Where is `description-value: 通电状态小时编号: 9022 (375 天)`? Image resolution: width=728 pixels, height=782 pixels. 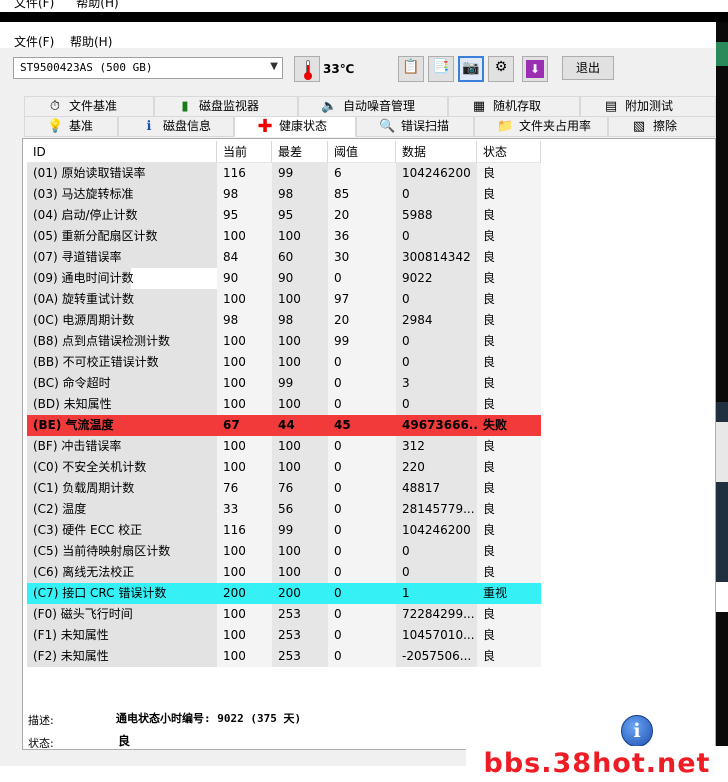
description-value: 通电状态小时编号: 9022 (375 天) is located at coordinates (209, 718).